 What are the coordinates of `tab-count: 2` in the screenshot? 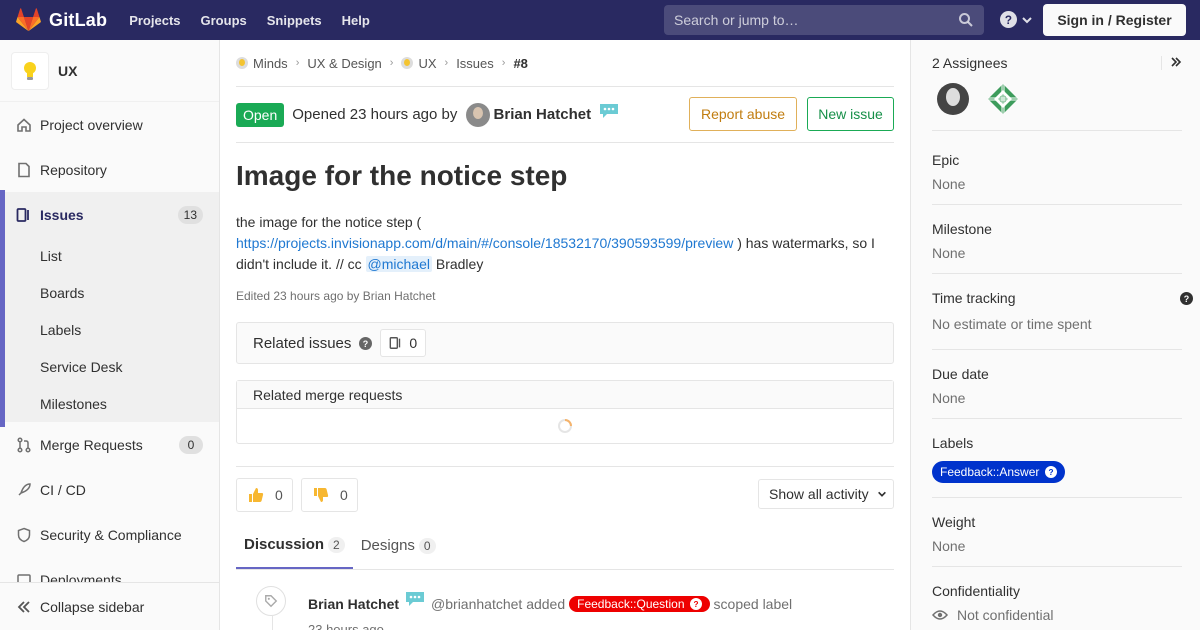 It's located at (336, 544).